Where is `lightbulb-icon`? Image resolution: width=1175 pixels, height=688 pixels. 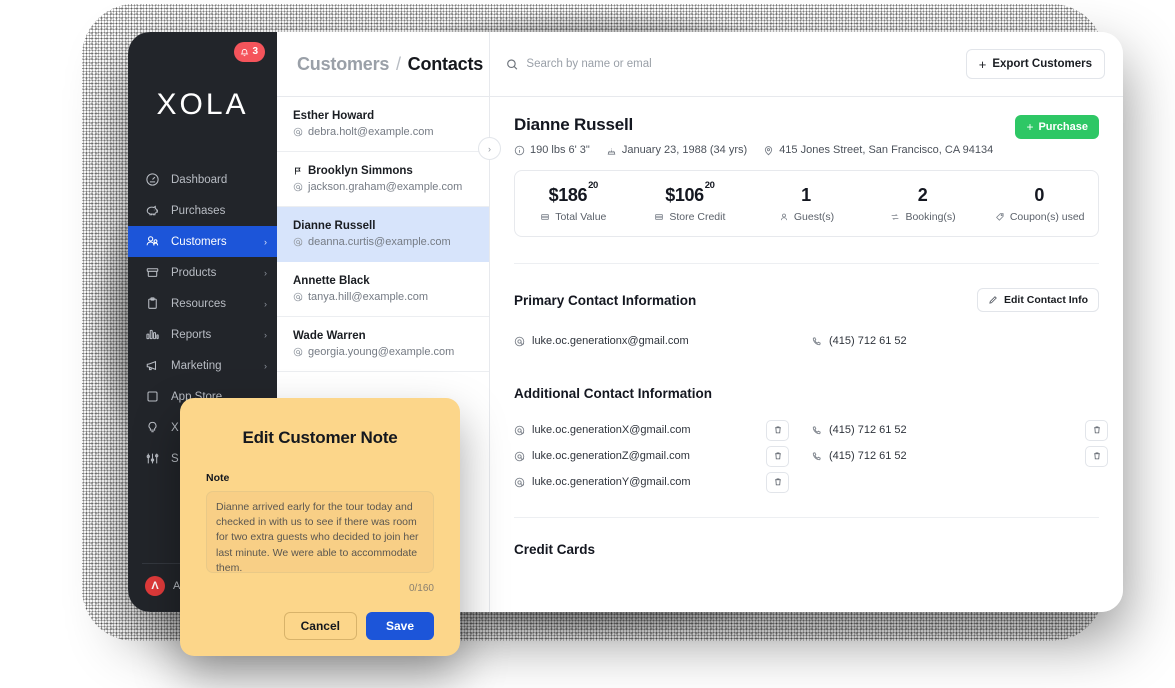
lightbulb-icon is located at coordinates (152, 427).